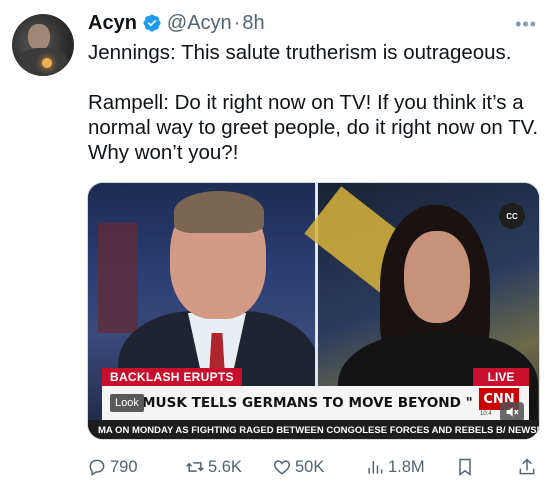  I want to click on author-name: Acyn, so click(112, 23).